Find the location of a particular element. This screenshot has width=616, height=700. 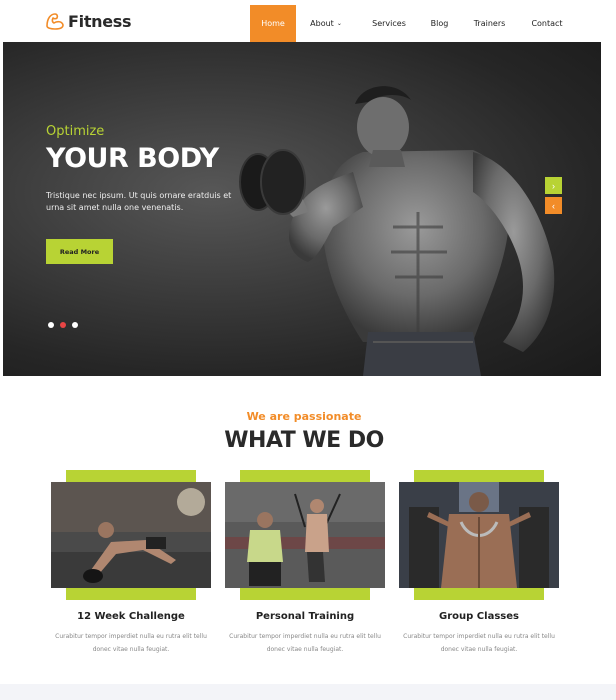

section-title: WHAT WE DO is located at coordinates (304, 440).